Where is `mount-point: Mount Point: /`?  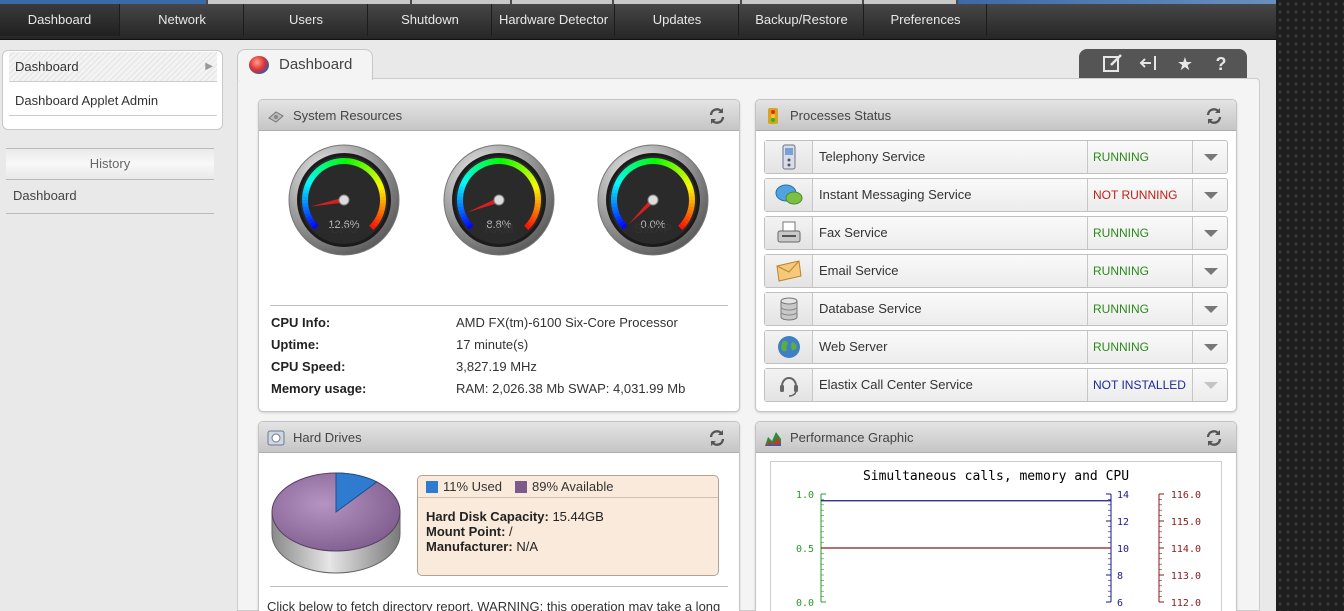 mount-point: Mount Point: / is located at coordinates (469, 531).